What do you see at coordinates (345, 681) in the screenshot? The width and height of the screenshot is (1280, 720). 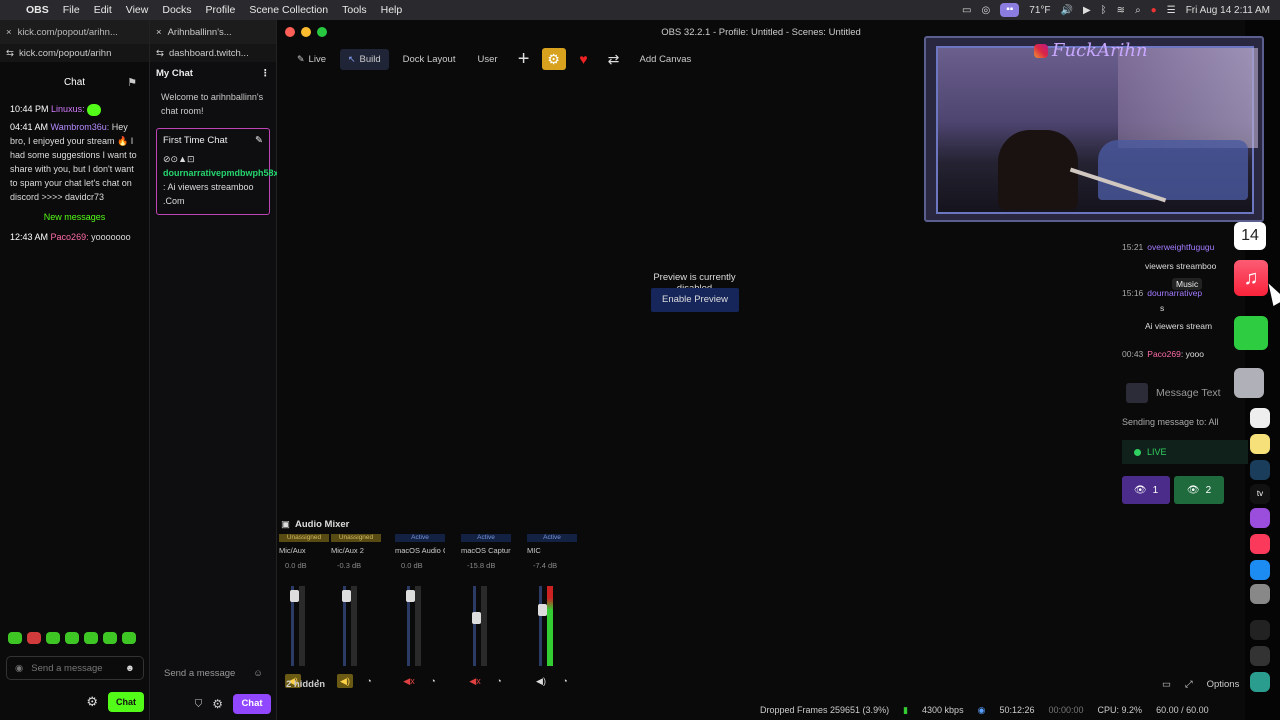 I see `mute-icon: ◀)` at bounding box center [345, 681].